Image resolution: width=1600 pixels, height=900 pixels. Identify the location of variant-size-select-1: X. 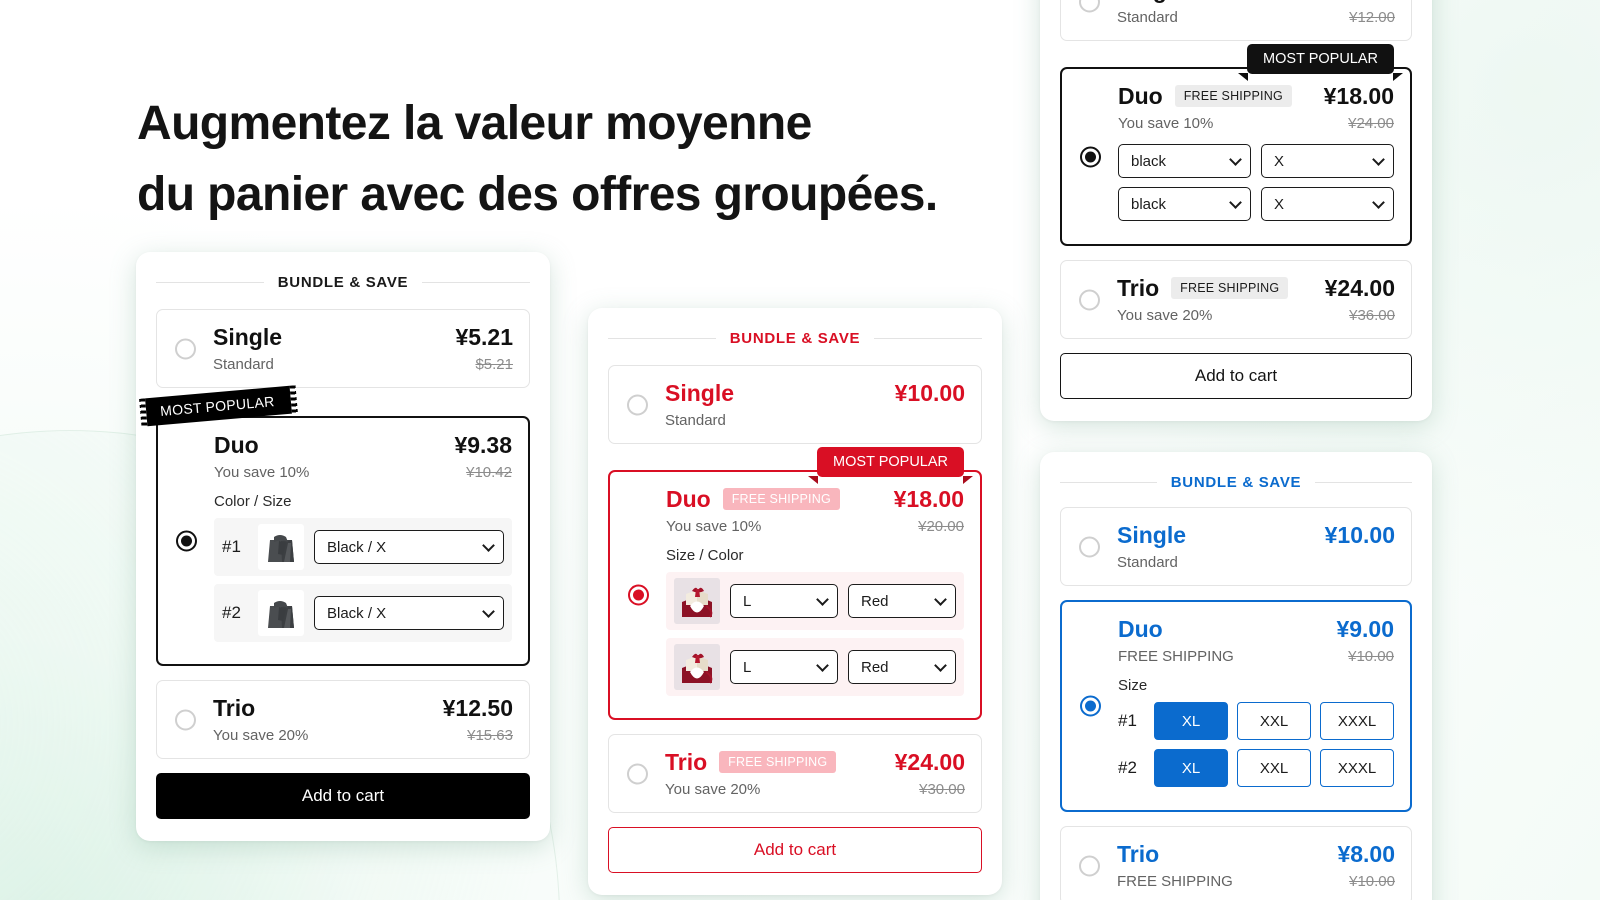
(1327, 161).